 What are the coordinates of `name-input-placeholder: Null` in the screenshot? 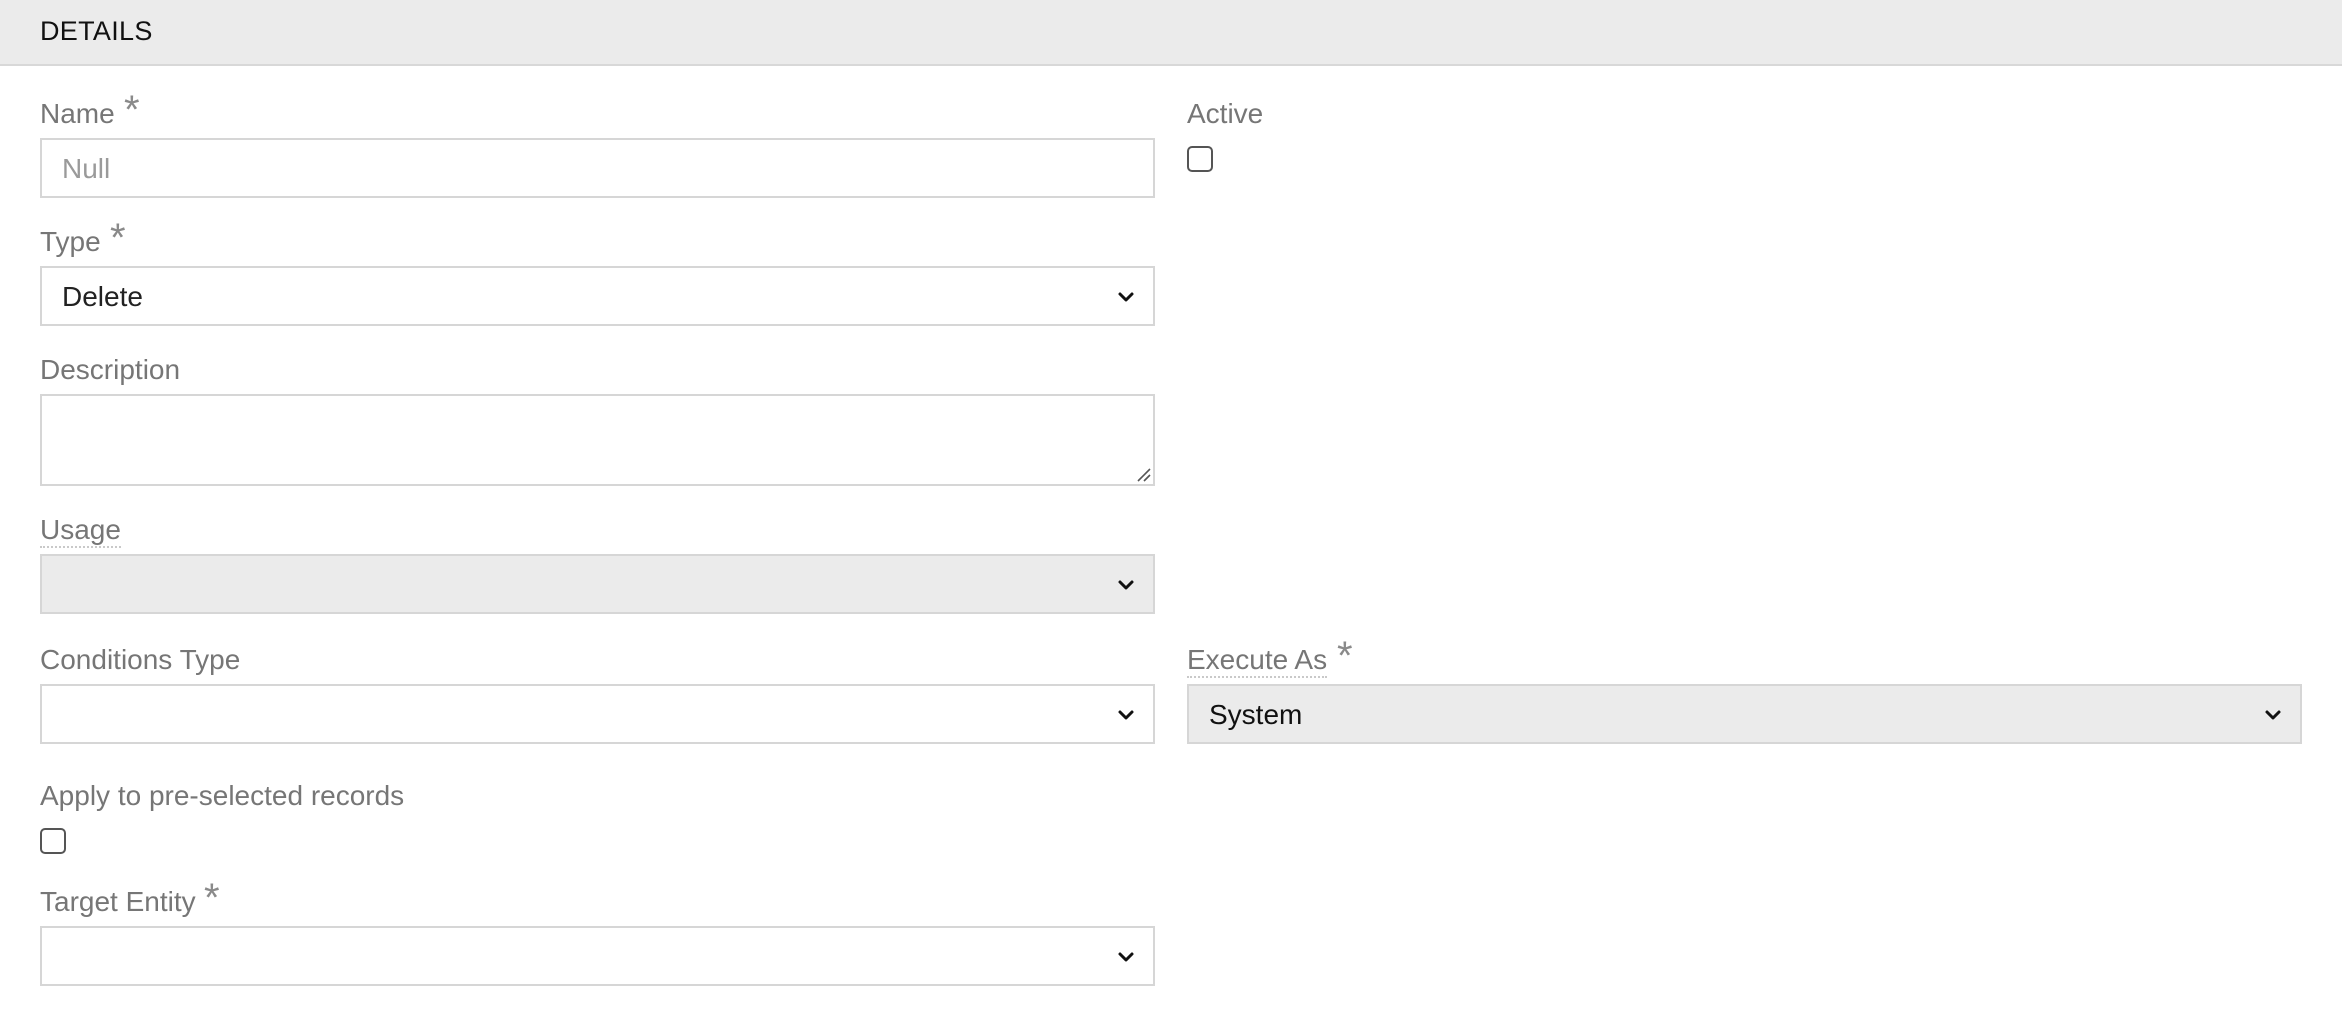 It's located at (86, 168).